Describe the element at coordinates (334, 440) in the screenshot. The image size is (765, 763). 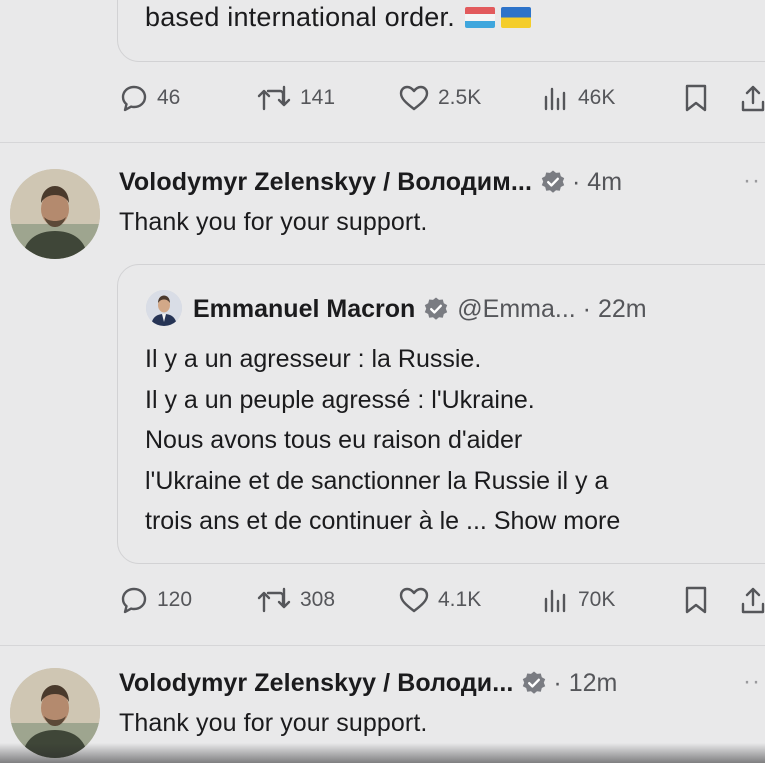
I see `quoted-line: Nous avons tous eu raison d'aider` at that location.